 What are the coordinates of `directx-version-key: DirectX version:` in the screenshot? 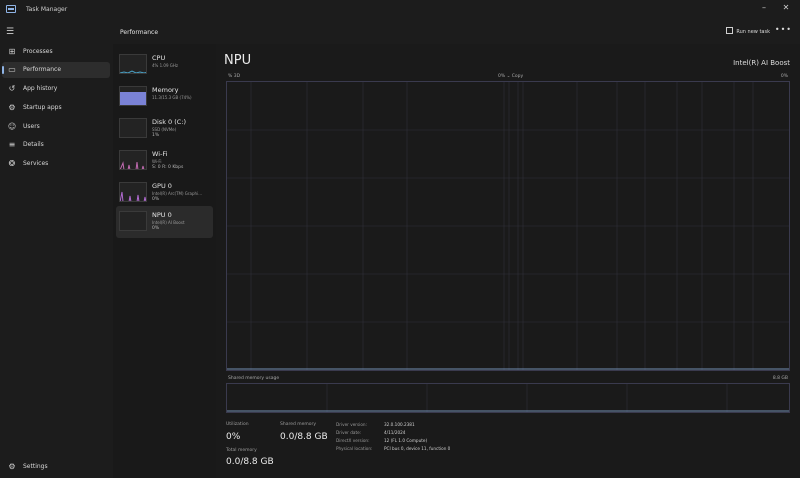 It's located at (353, 440).